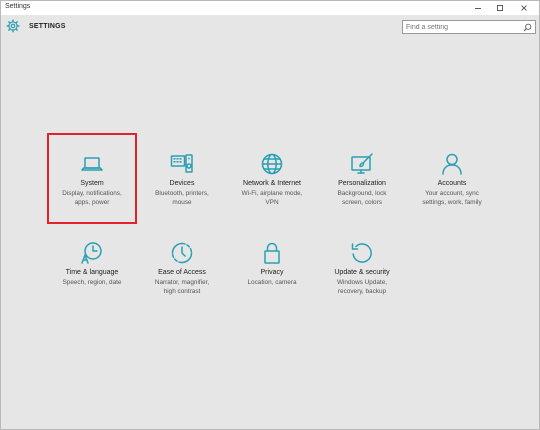 The width and height of the screenshot is (540, 430). What do you see at coordinates (182, 287) in the screenshot?
I see `tile-description: Narrator, magnifier, high contrast` at bounding box center [182, 287].